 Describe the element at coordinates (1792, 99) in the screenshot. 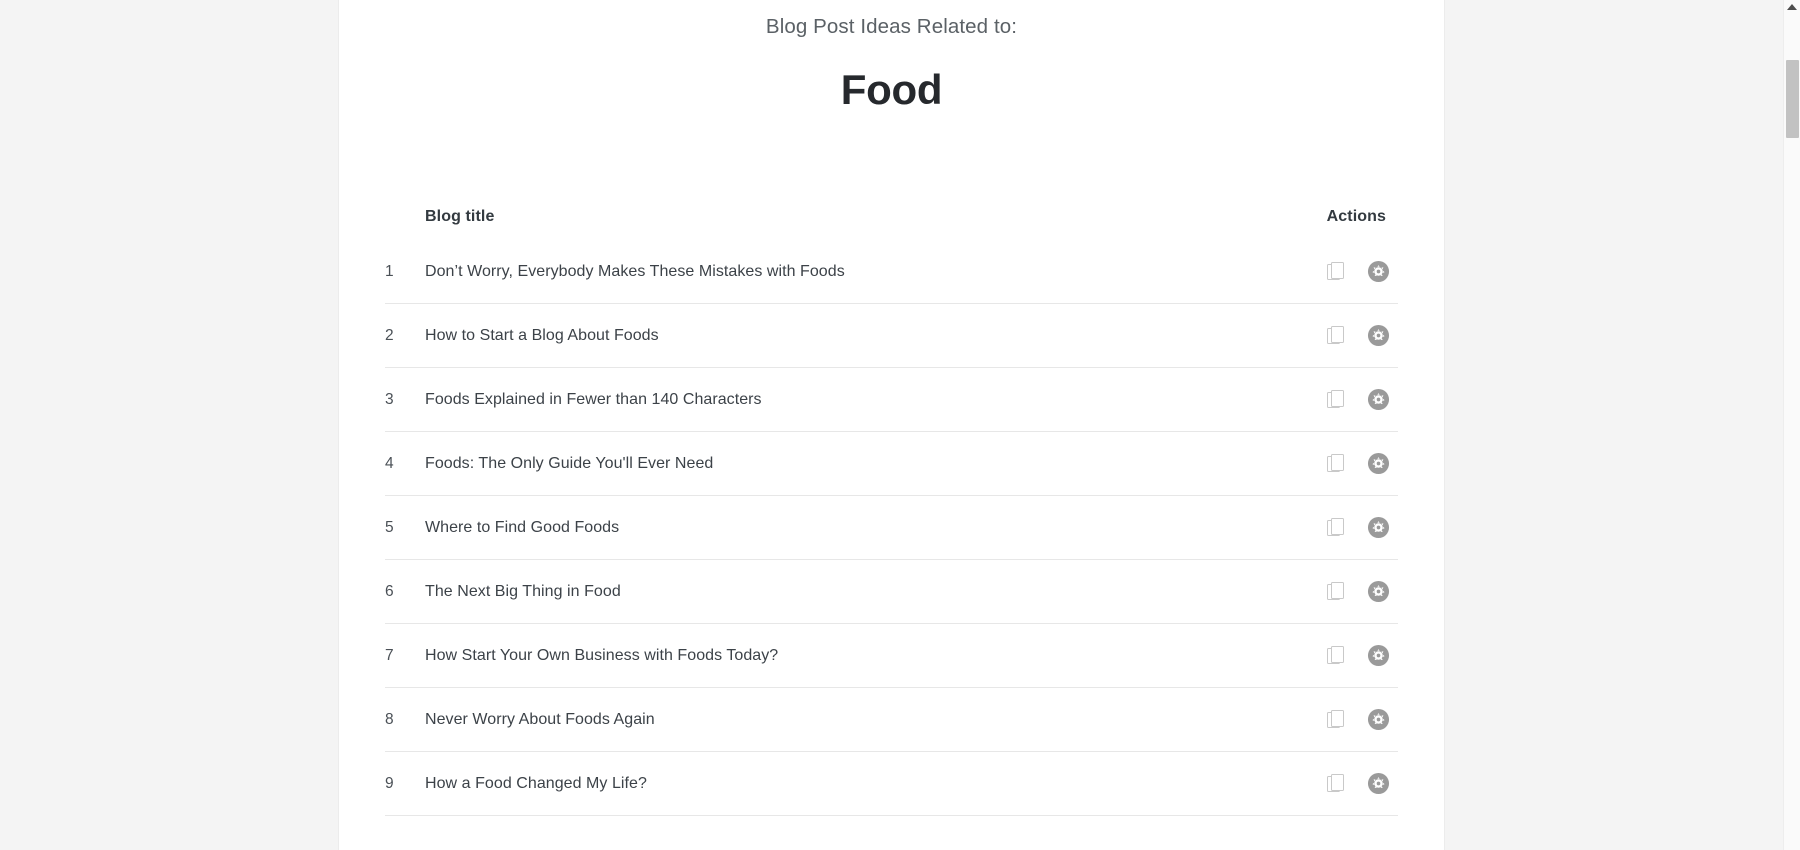

I see `scrollbar-thumb` at that location.